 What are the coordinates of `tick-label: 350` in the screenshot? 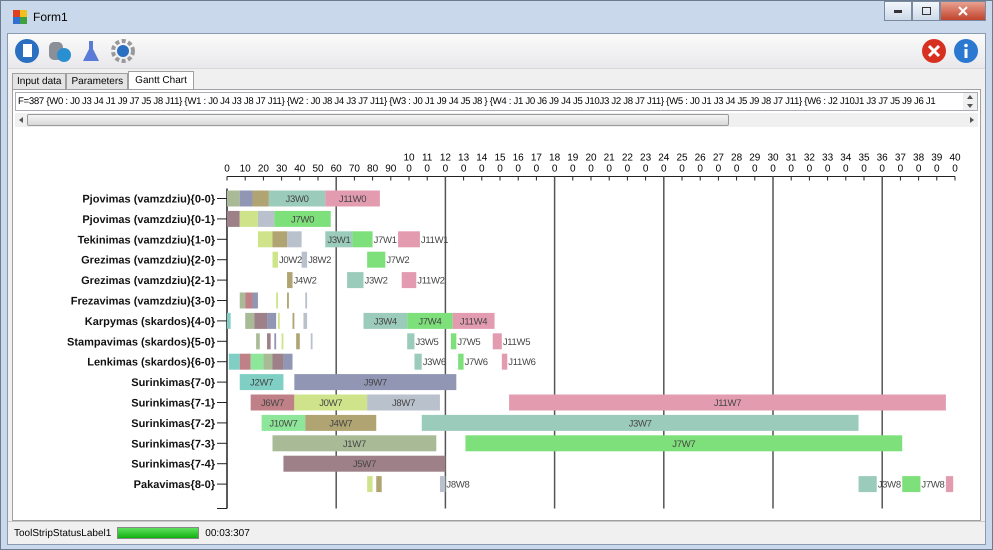 It's located at (864, 163).